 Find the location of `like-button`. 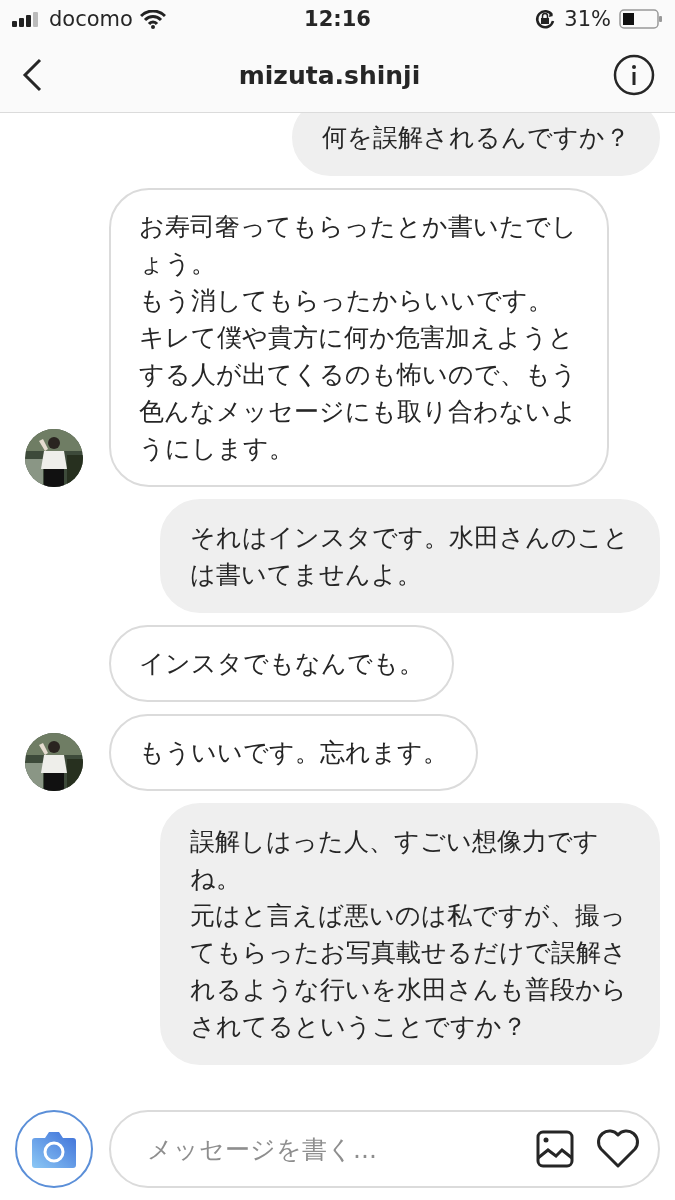

like-button is located at coordinates (618, 1149).